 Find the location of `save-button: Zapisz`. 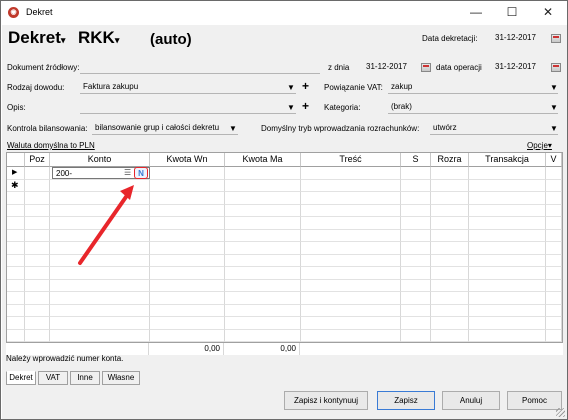

save-button: Zapisz is located at coordinates (406, 400).